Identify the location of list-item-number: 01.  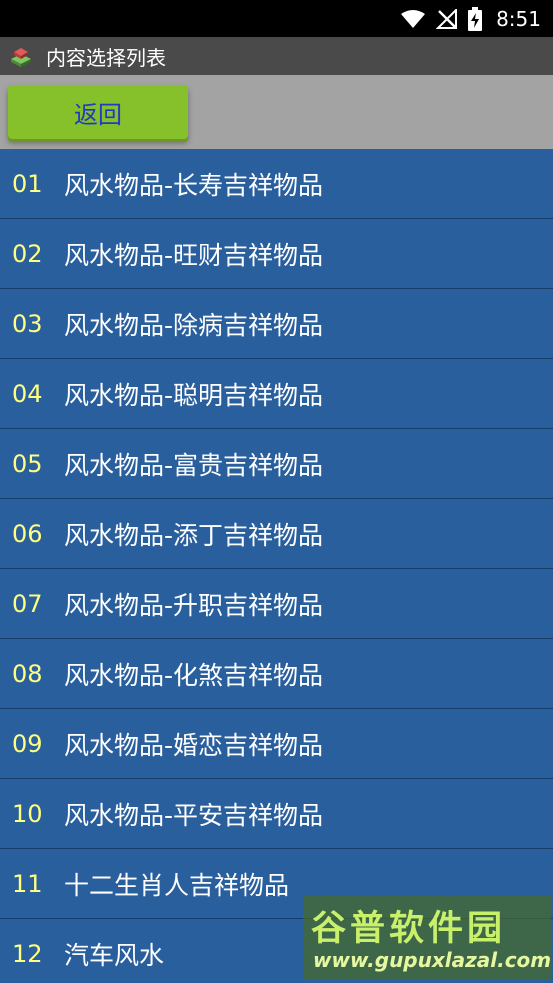
(27, 183).